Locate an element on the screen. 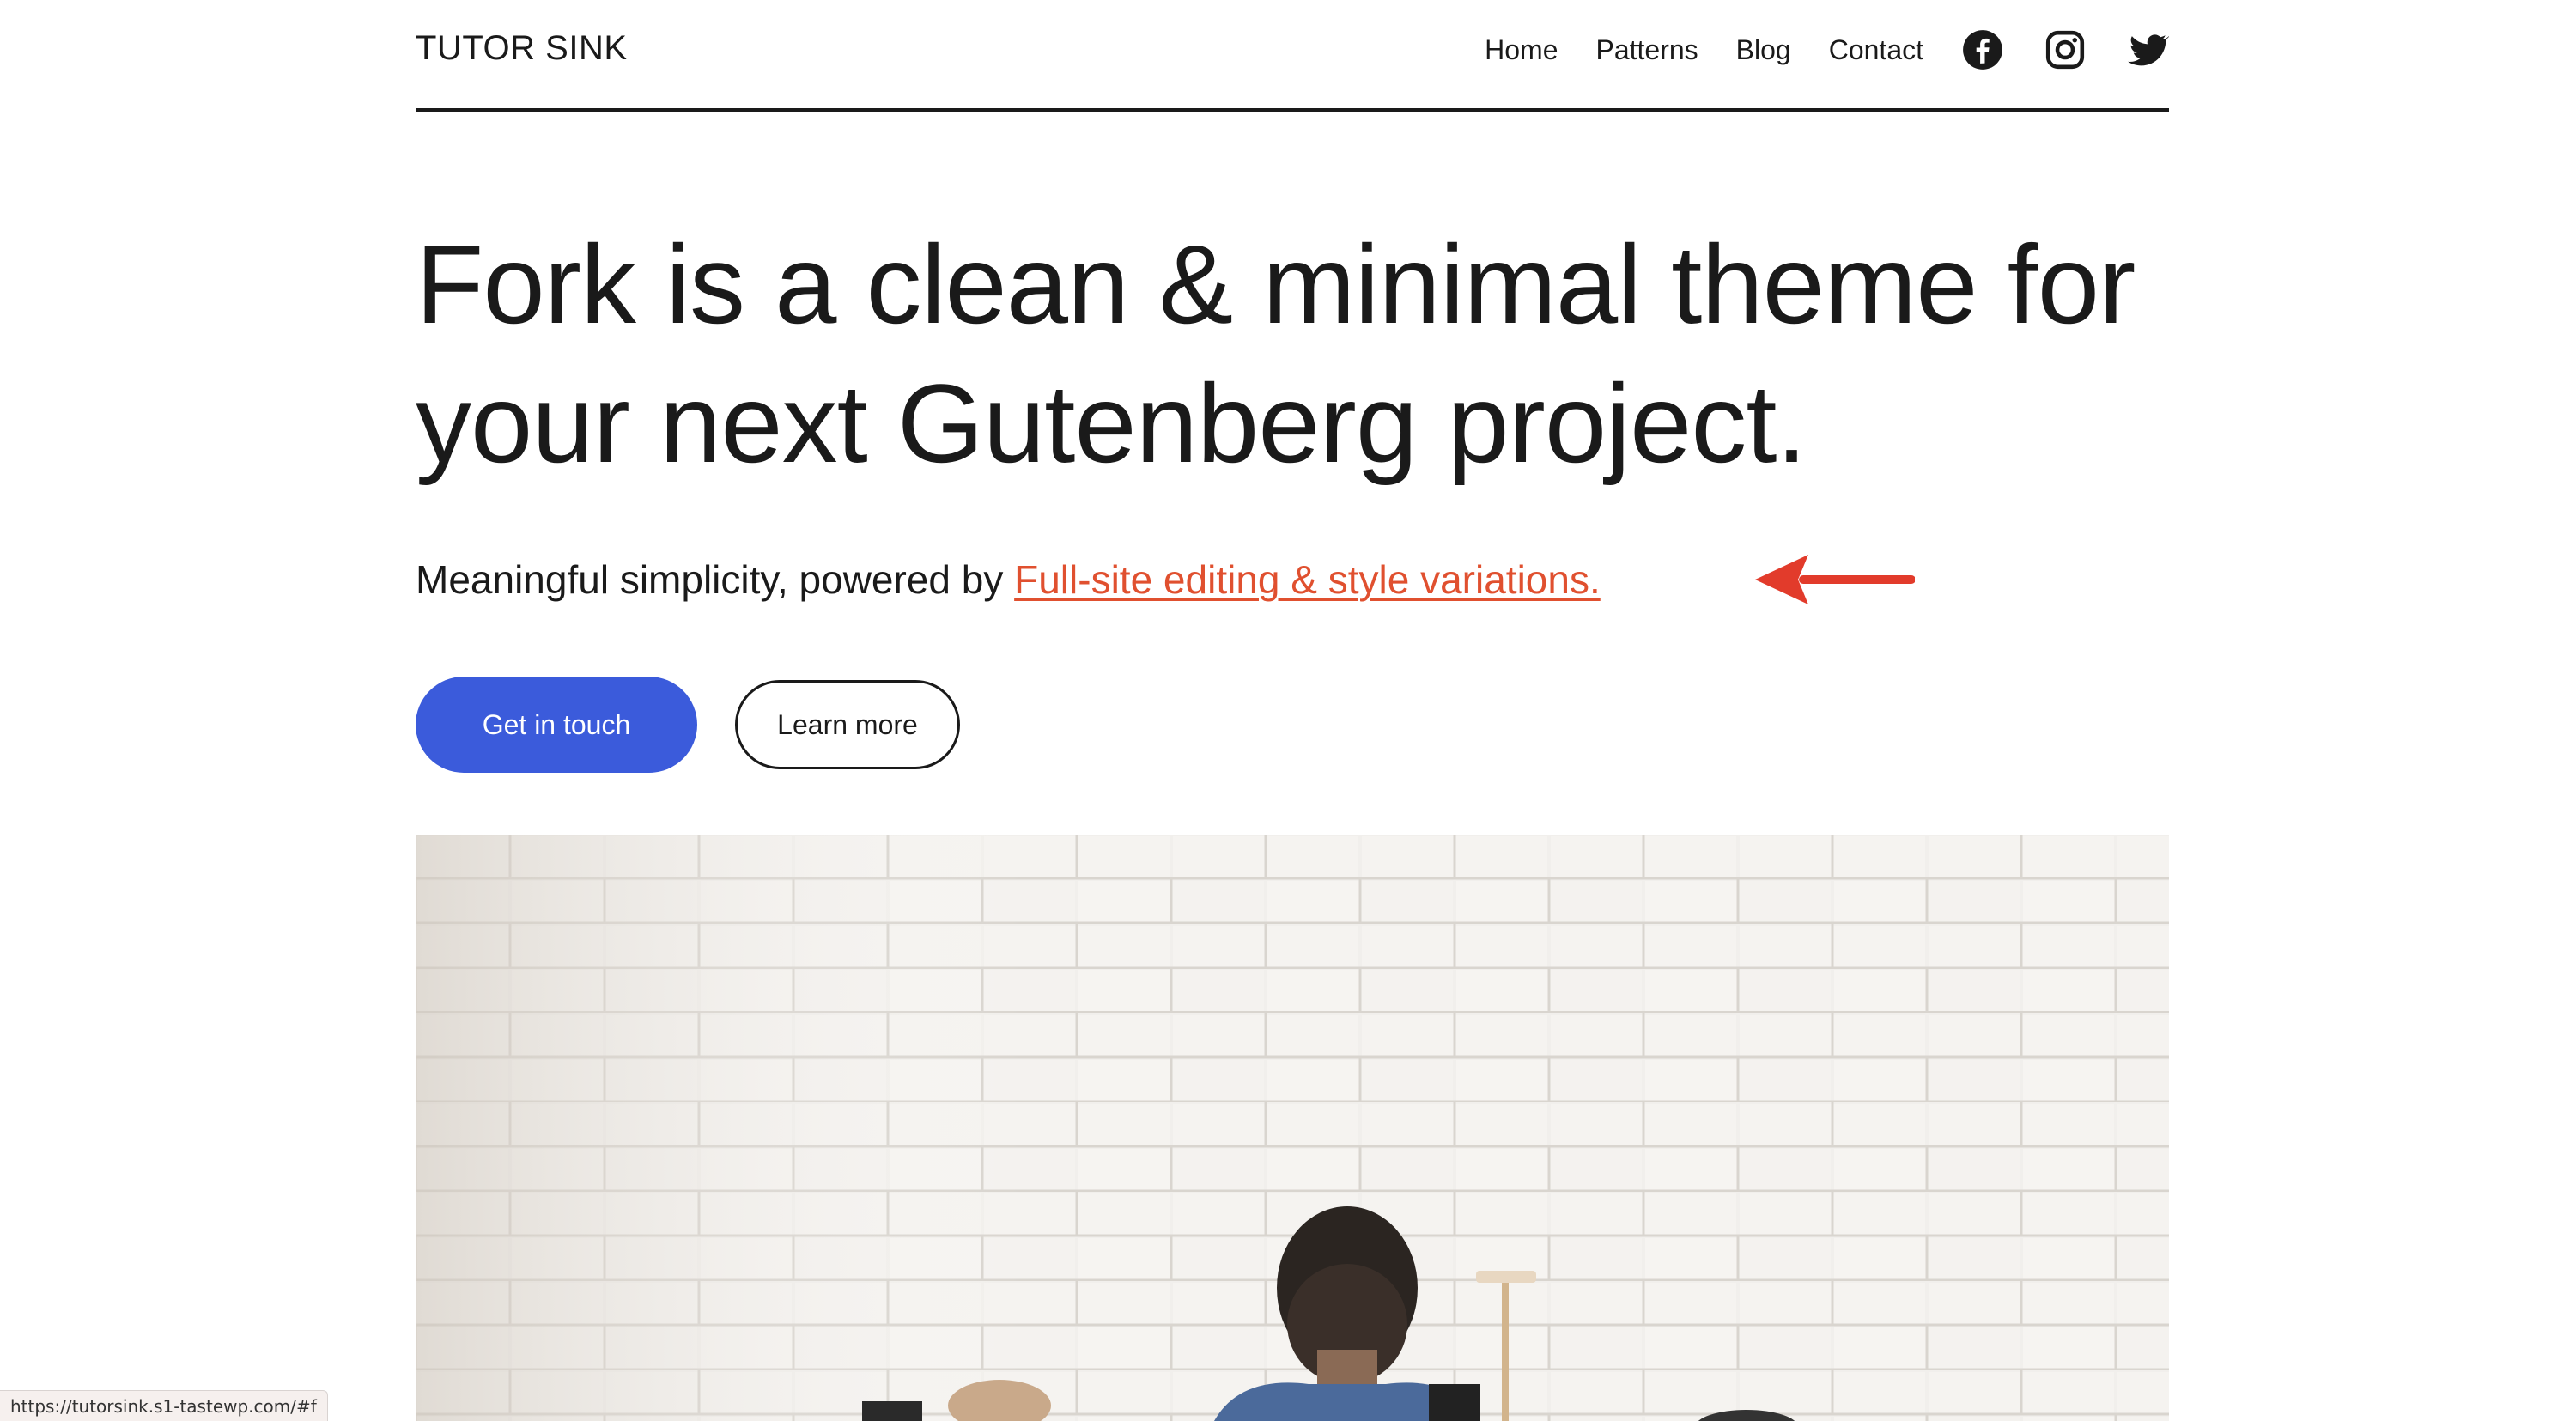 Image resolution: width=2576 pixels, height=1421 pixels. full-site-editing-link: Full-site editing & style variations. is located at coordinates (1308, 579).